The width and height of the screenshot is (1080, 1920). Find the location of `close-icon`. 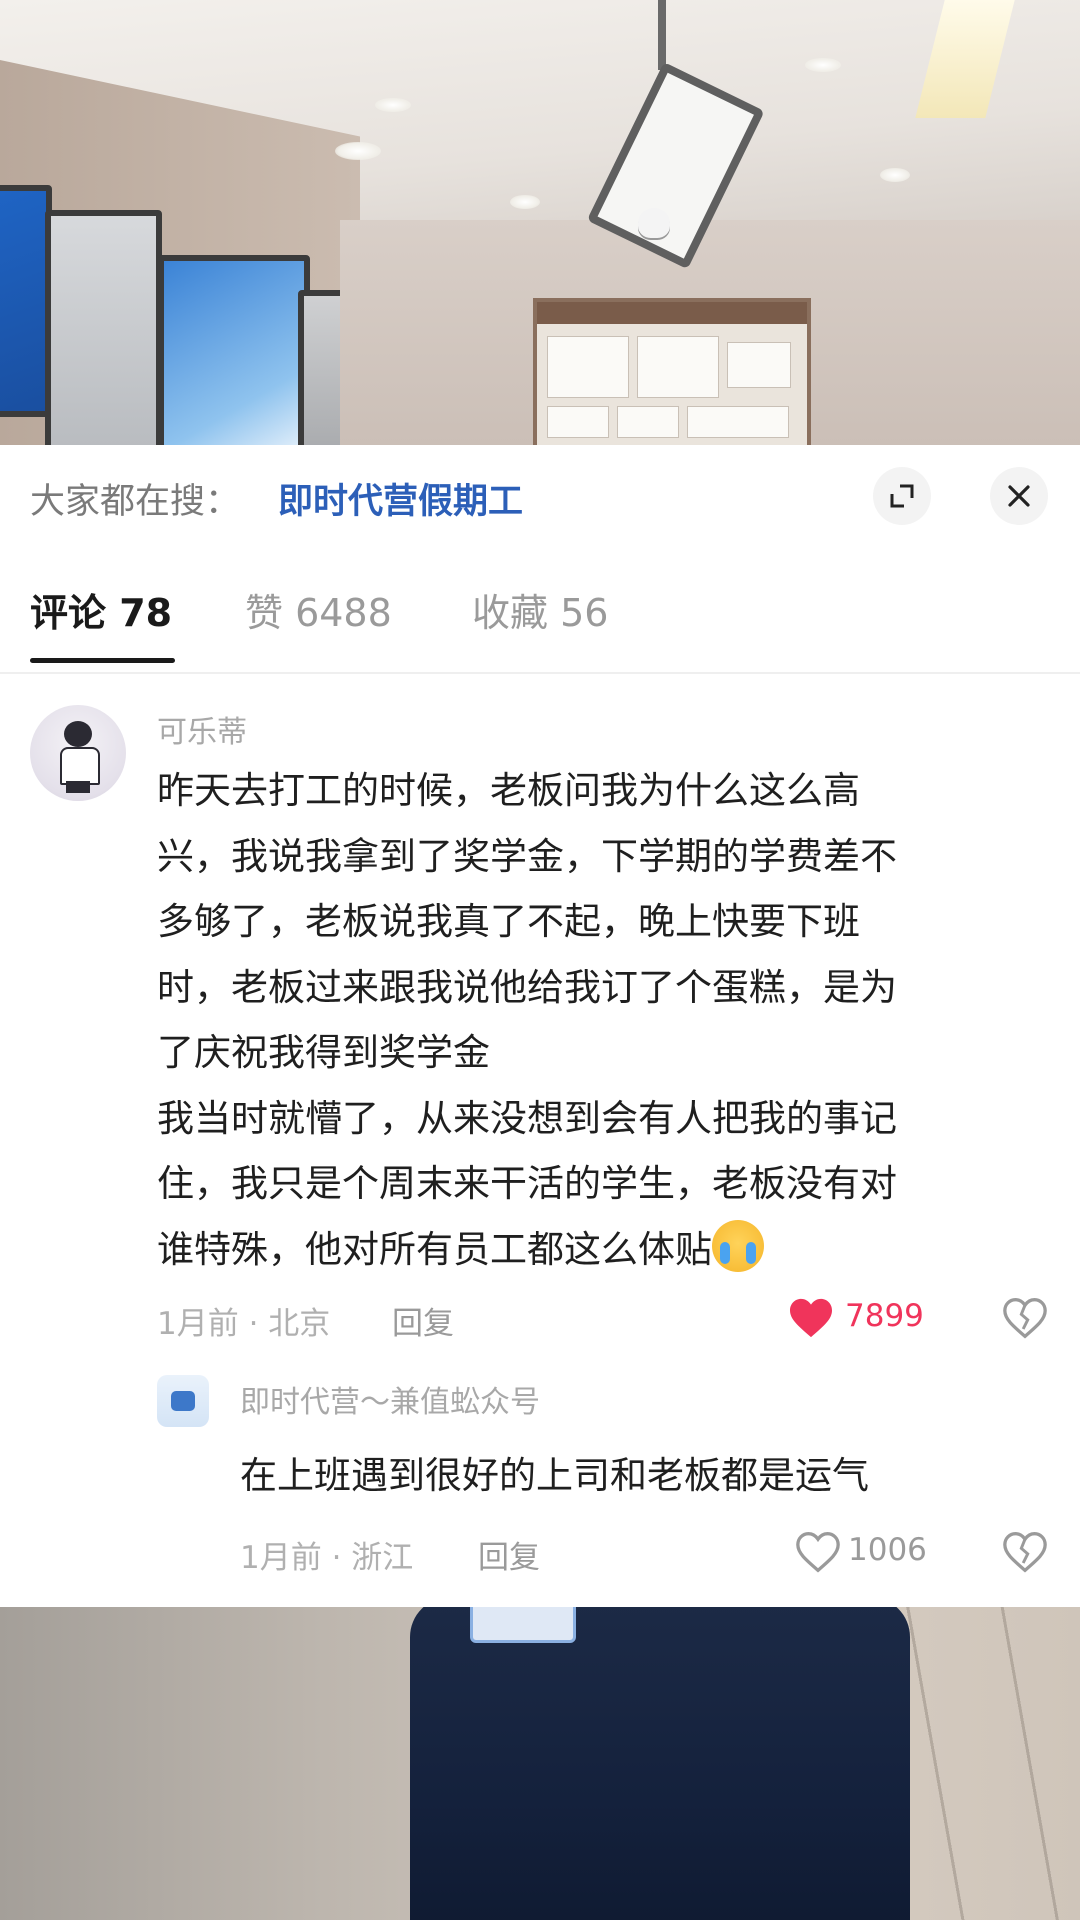

close-icon is located at coordinates (1019, 496).